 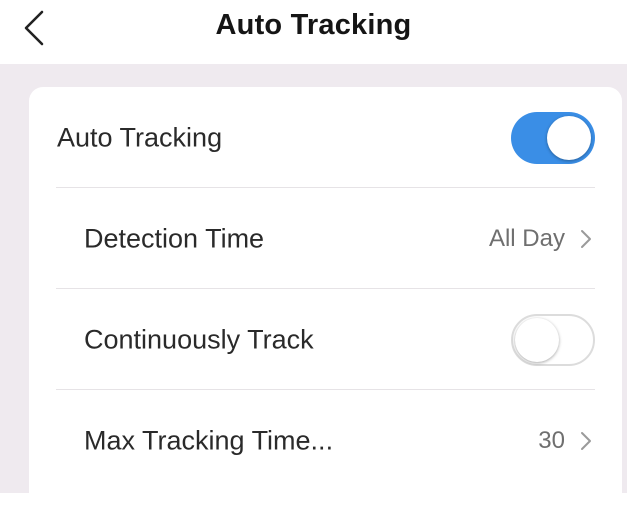 What do you see at coordinates (526, 238) in the screenshot?
I see `detection-time-value: All Day` at bounding box center [526, 238].